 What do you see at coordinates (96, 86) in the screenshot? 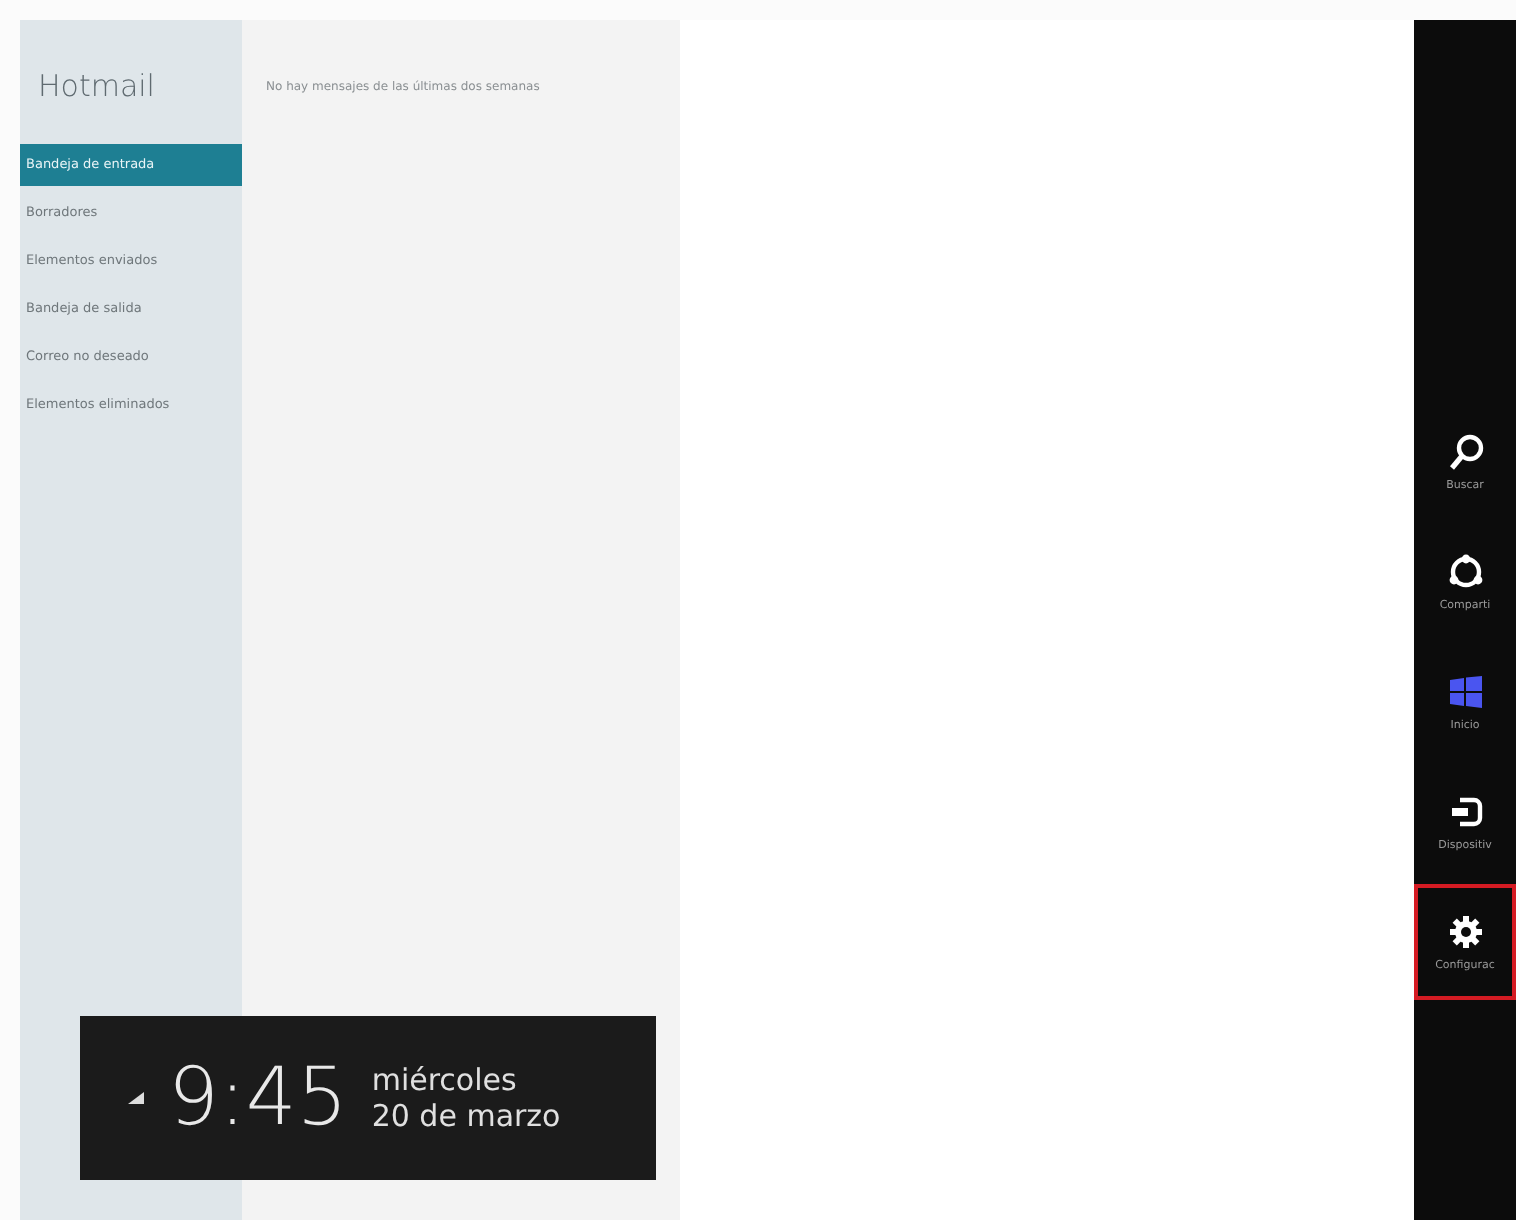
I see `app-title: Hotmail` at bounding box center [96, 86].